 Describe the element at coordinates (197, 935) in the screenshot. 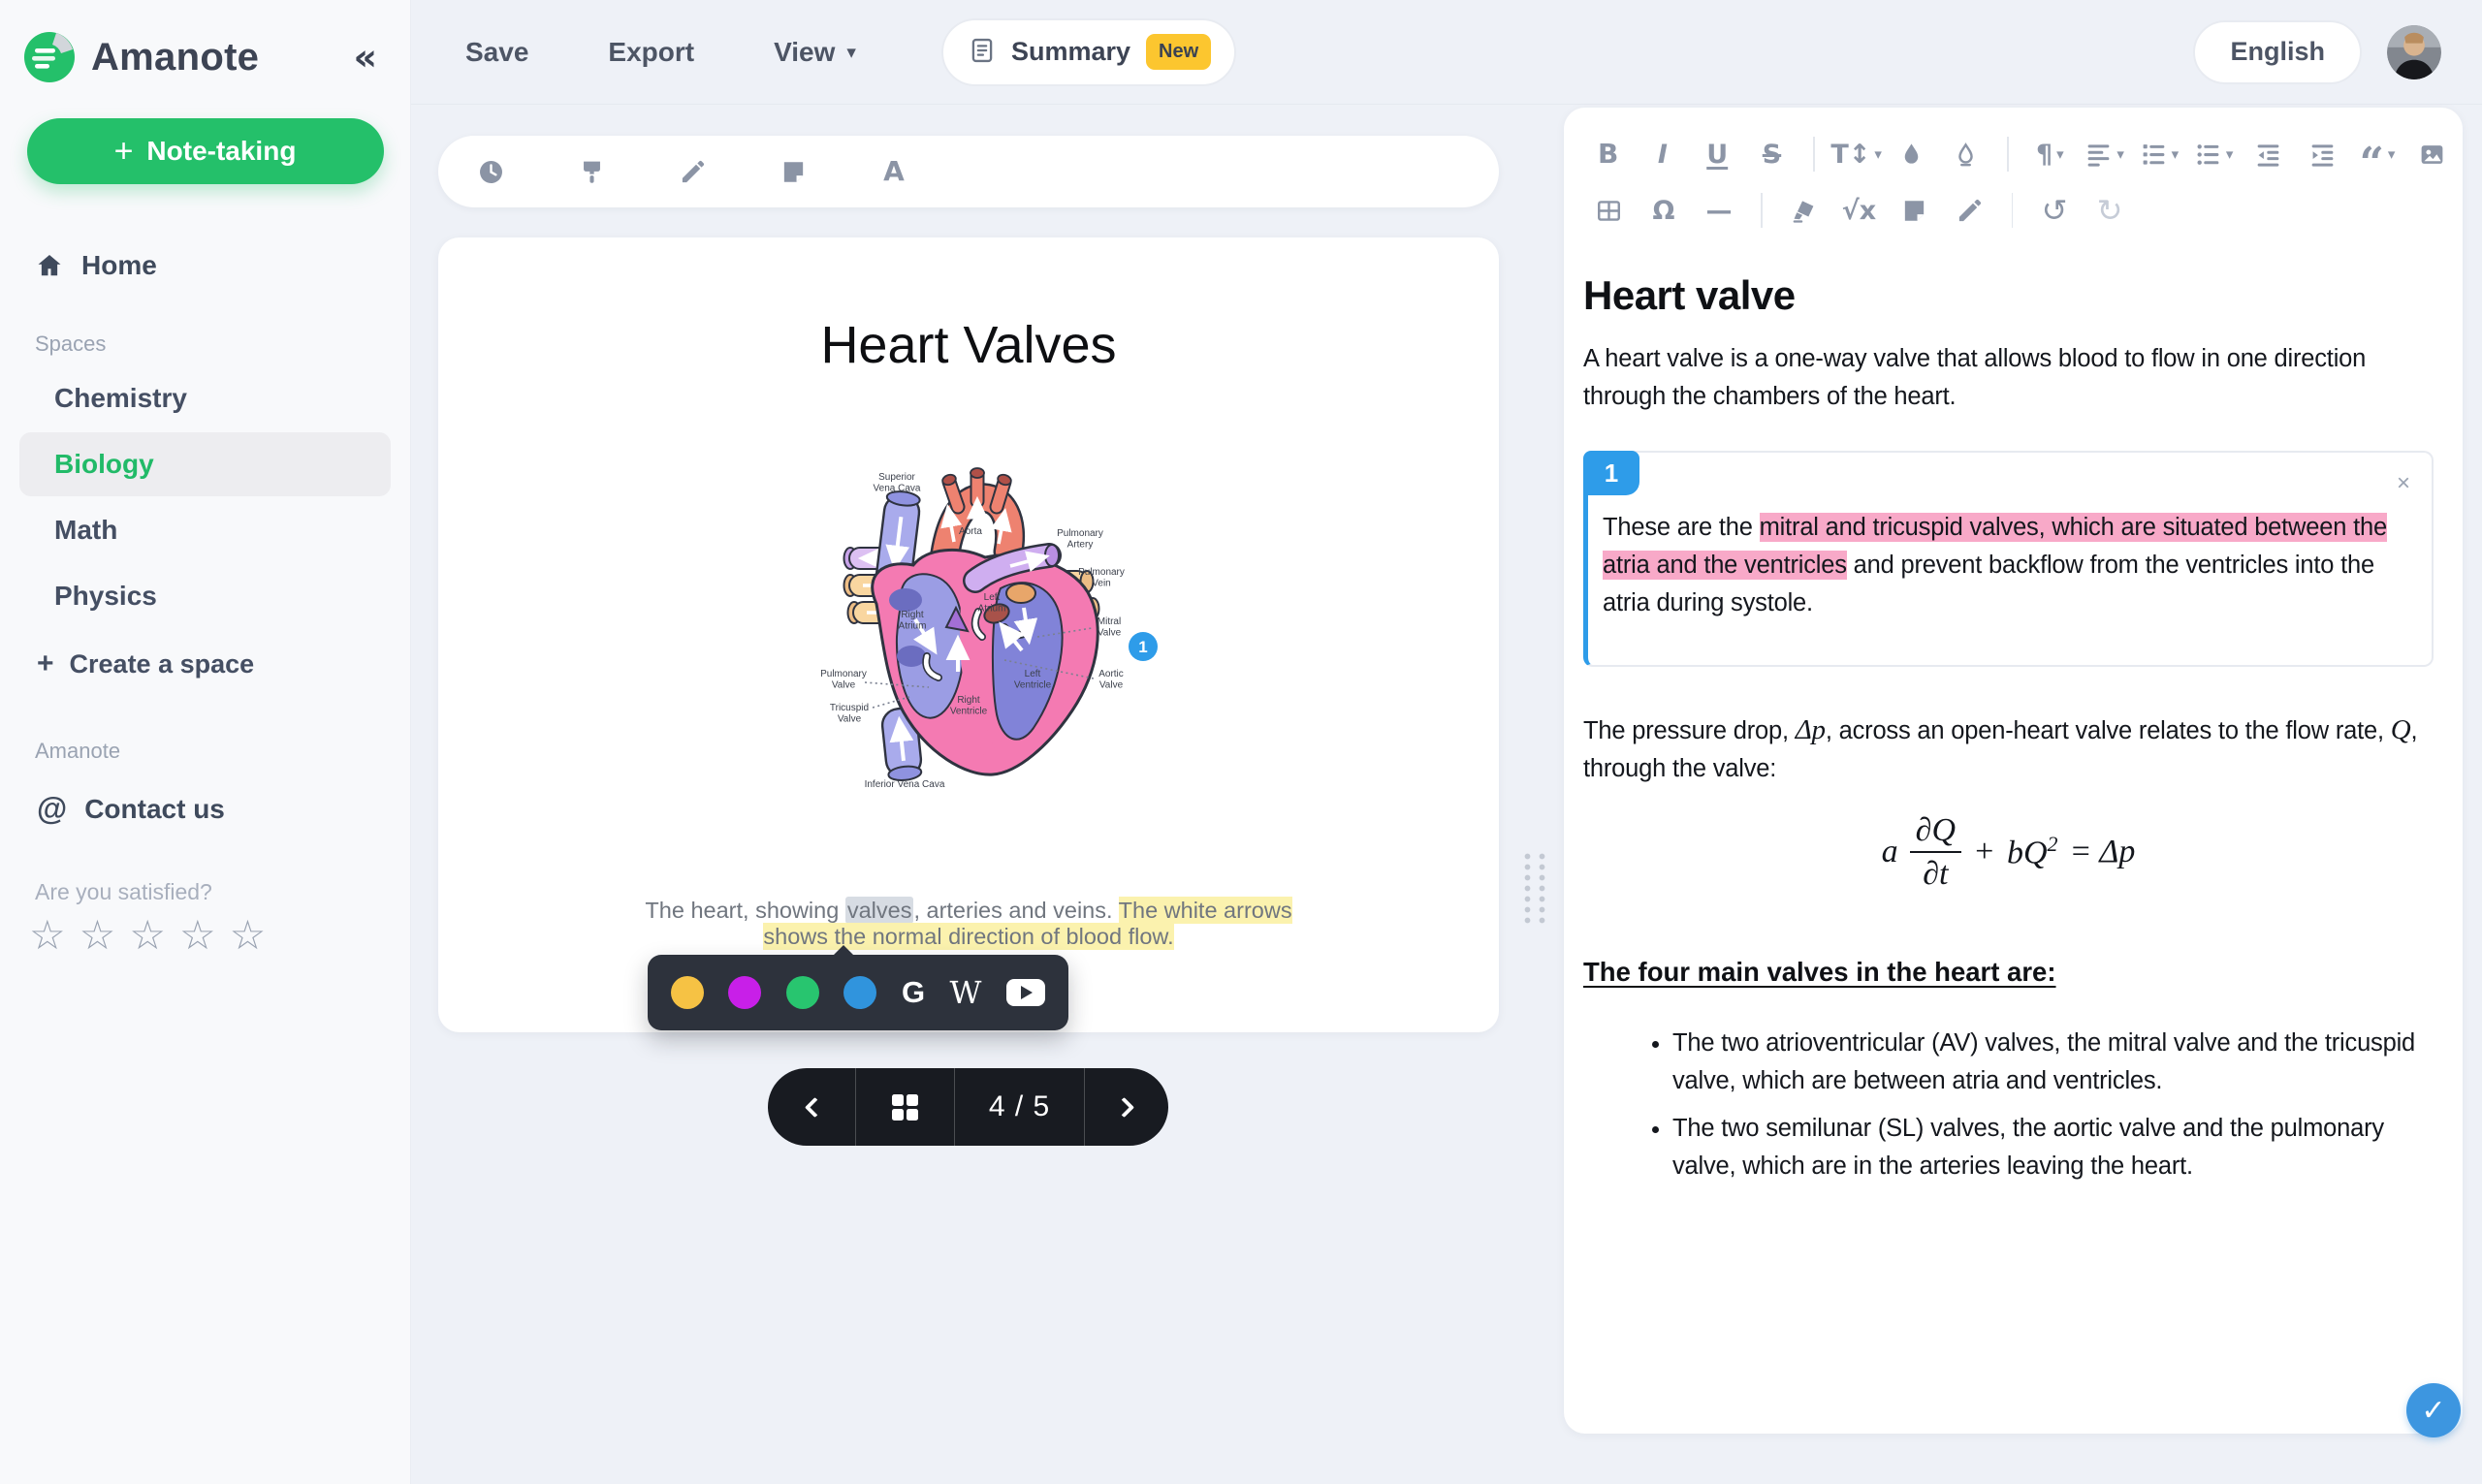

I see `star-4: ☆` at that location.